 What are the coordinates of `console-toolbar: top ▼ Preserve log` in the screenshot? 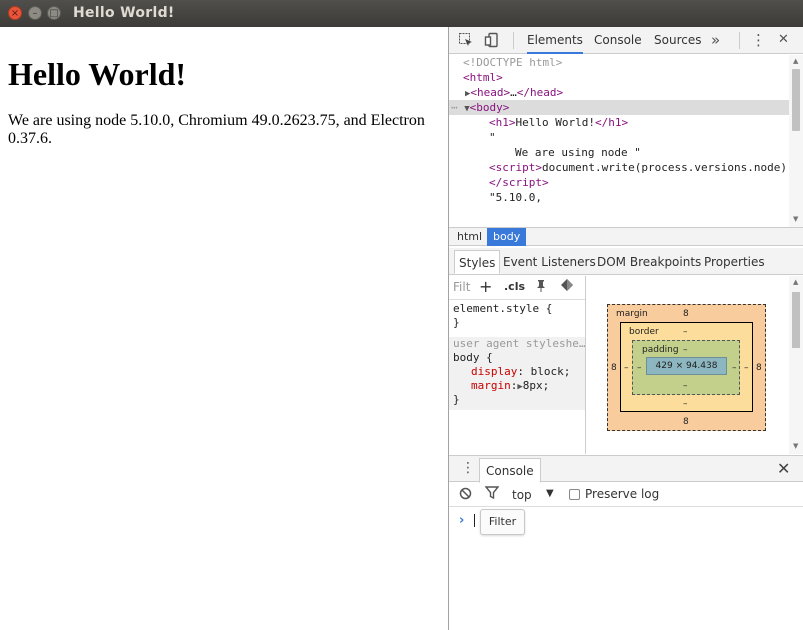 It's located at (626, 495).